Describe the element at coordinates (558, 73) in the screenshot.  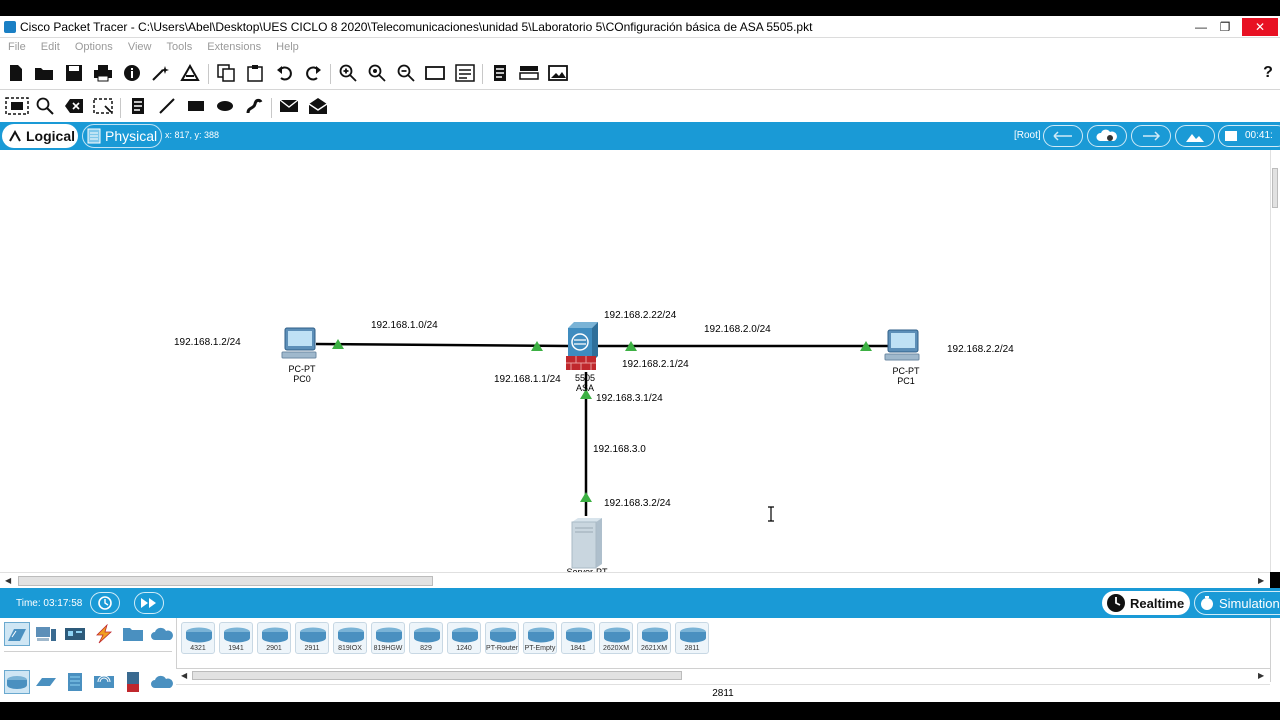
I see `screenshot-icon` at that location.